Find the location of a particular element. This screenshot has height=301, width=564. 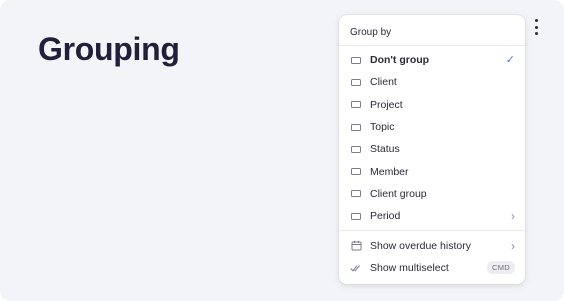

menu-item-label: Topic is located at coordinates (382, 127).